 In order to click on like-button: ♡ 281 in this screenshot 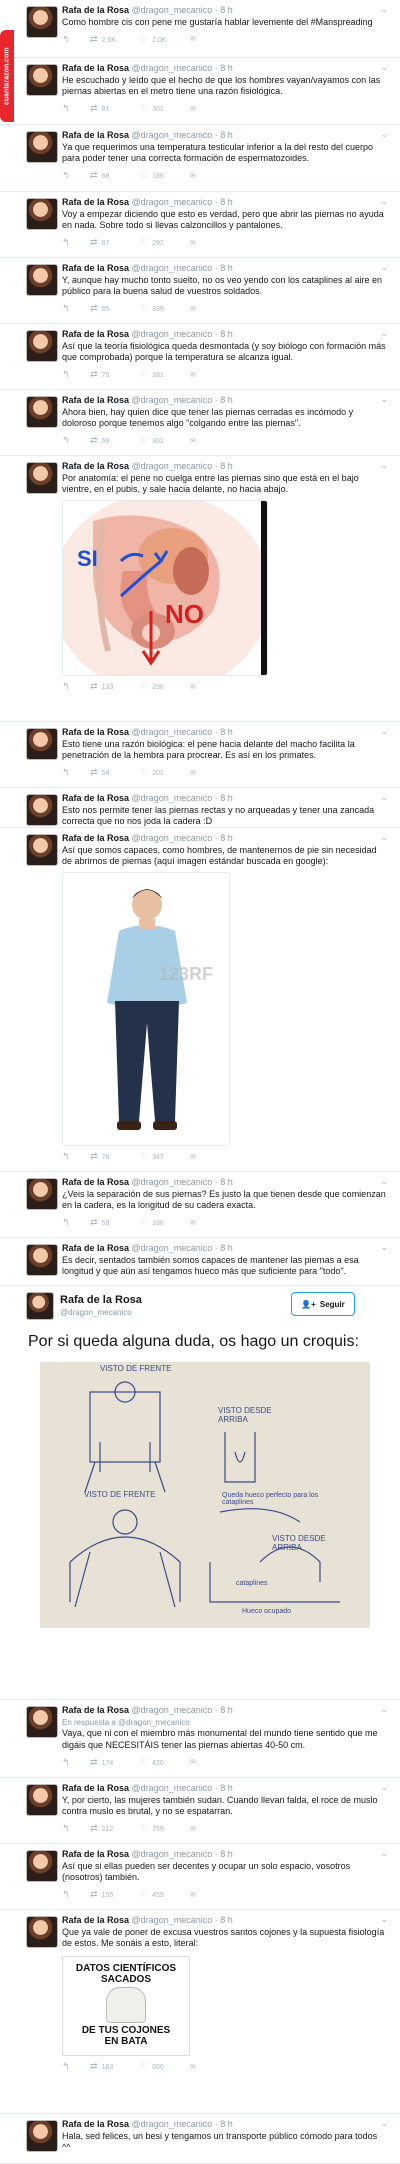, I will do `click(165, 375)`.